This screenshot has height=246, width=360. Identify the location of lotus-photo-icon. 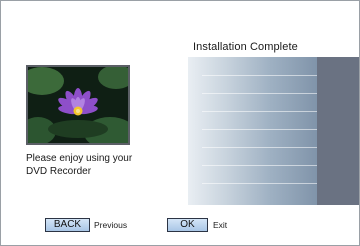
(78, 105).